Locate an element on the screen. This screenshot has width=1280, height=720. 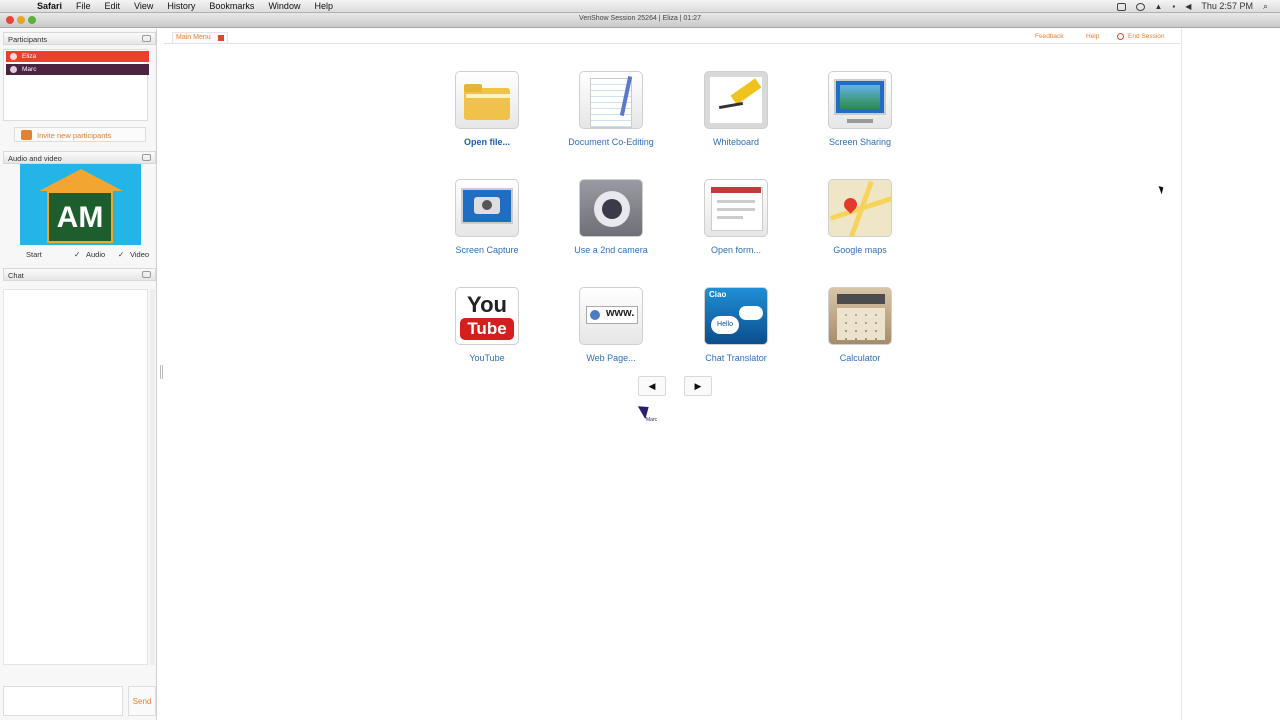
tile-calculator: Calculator is located at coordinates (860, 325).